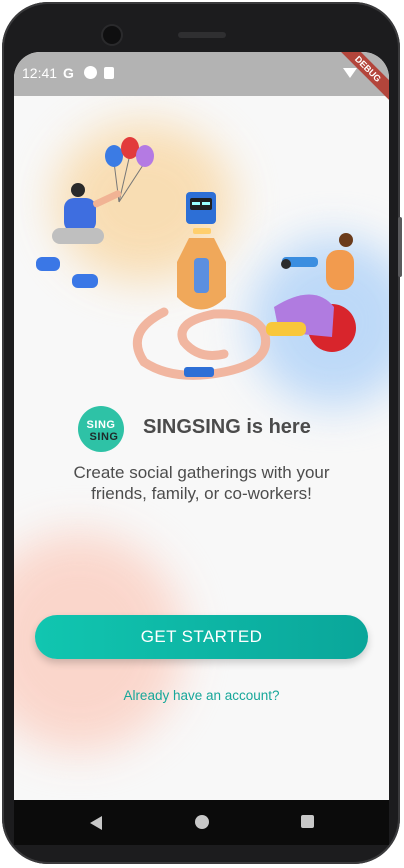 The width and height of the screenshot is (404, 868). Describe the element at coordinates (201, 251) in the screenshot. I see `robot-icon` at that location.